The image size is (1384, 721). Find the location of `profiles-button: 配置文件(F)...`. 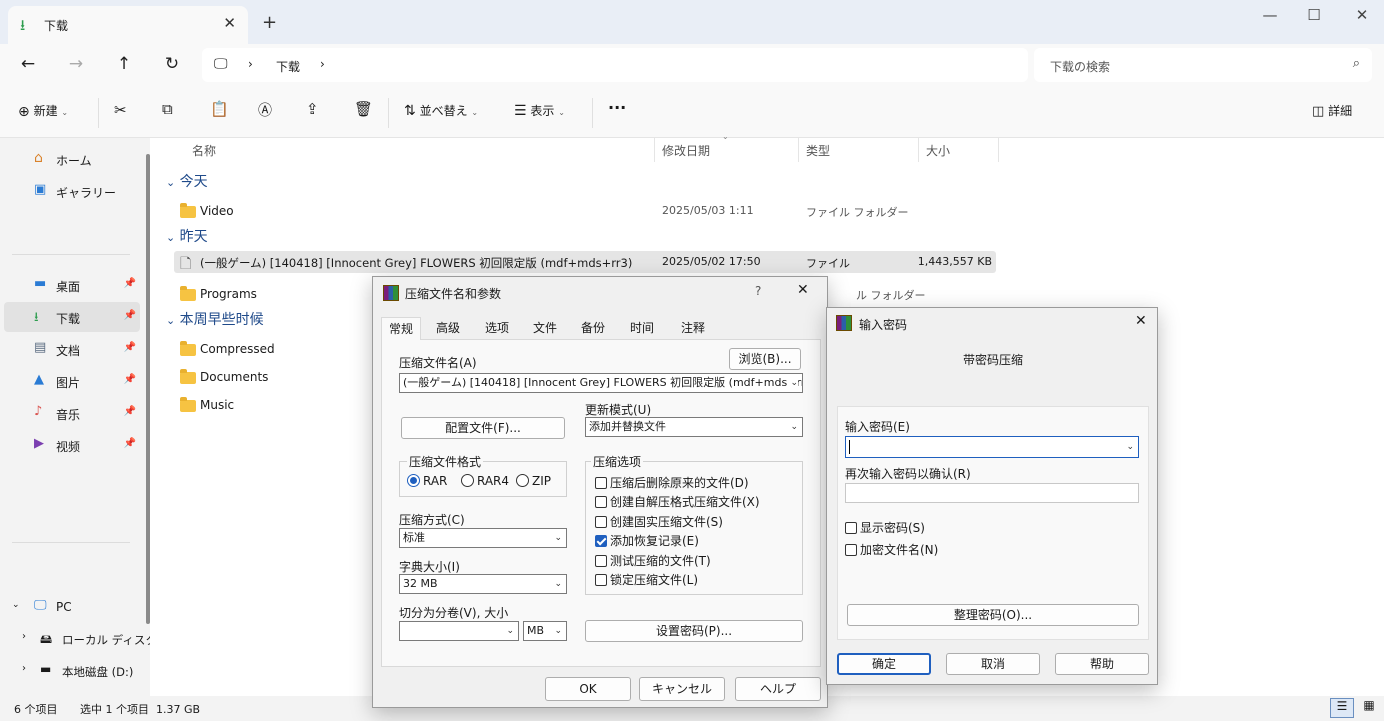

profiles-button: 配置文件(F)... is located at coordinates (483, 428).